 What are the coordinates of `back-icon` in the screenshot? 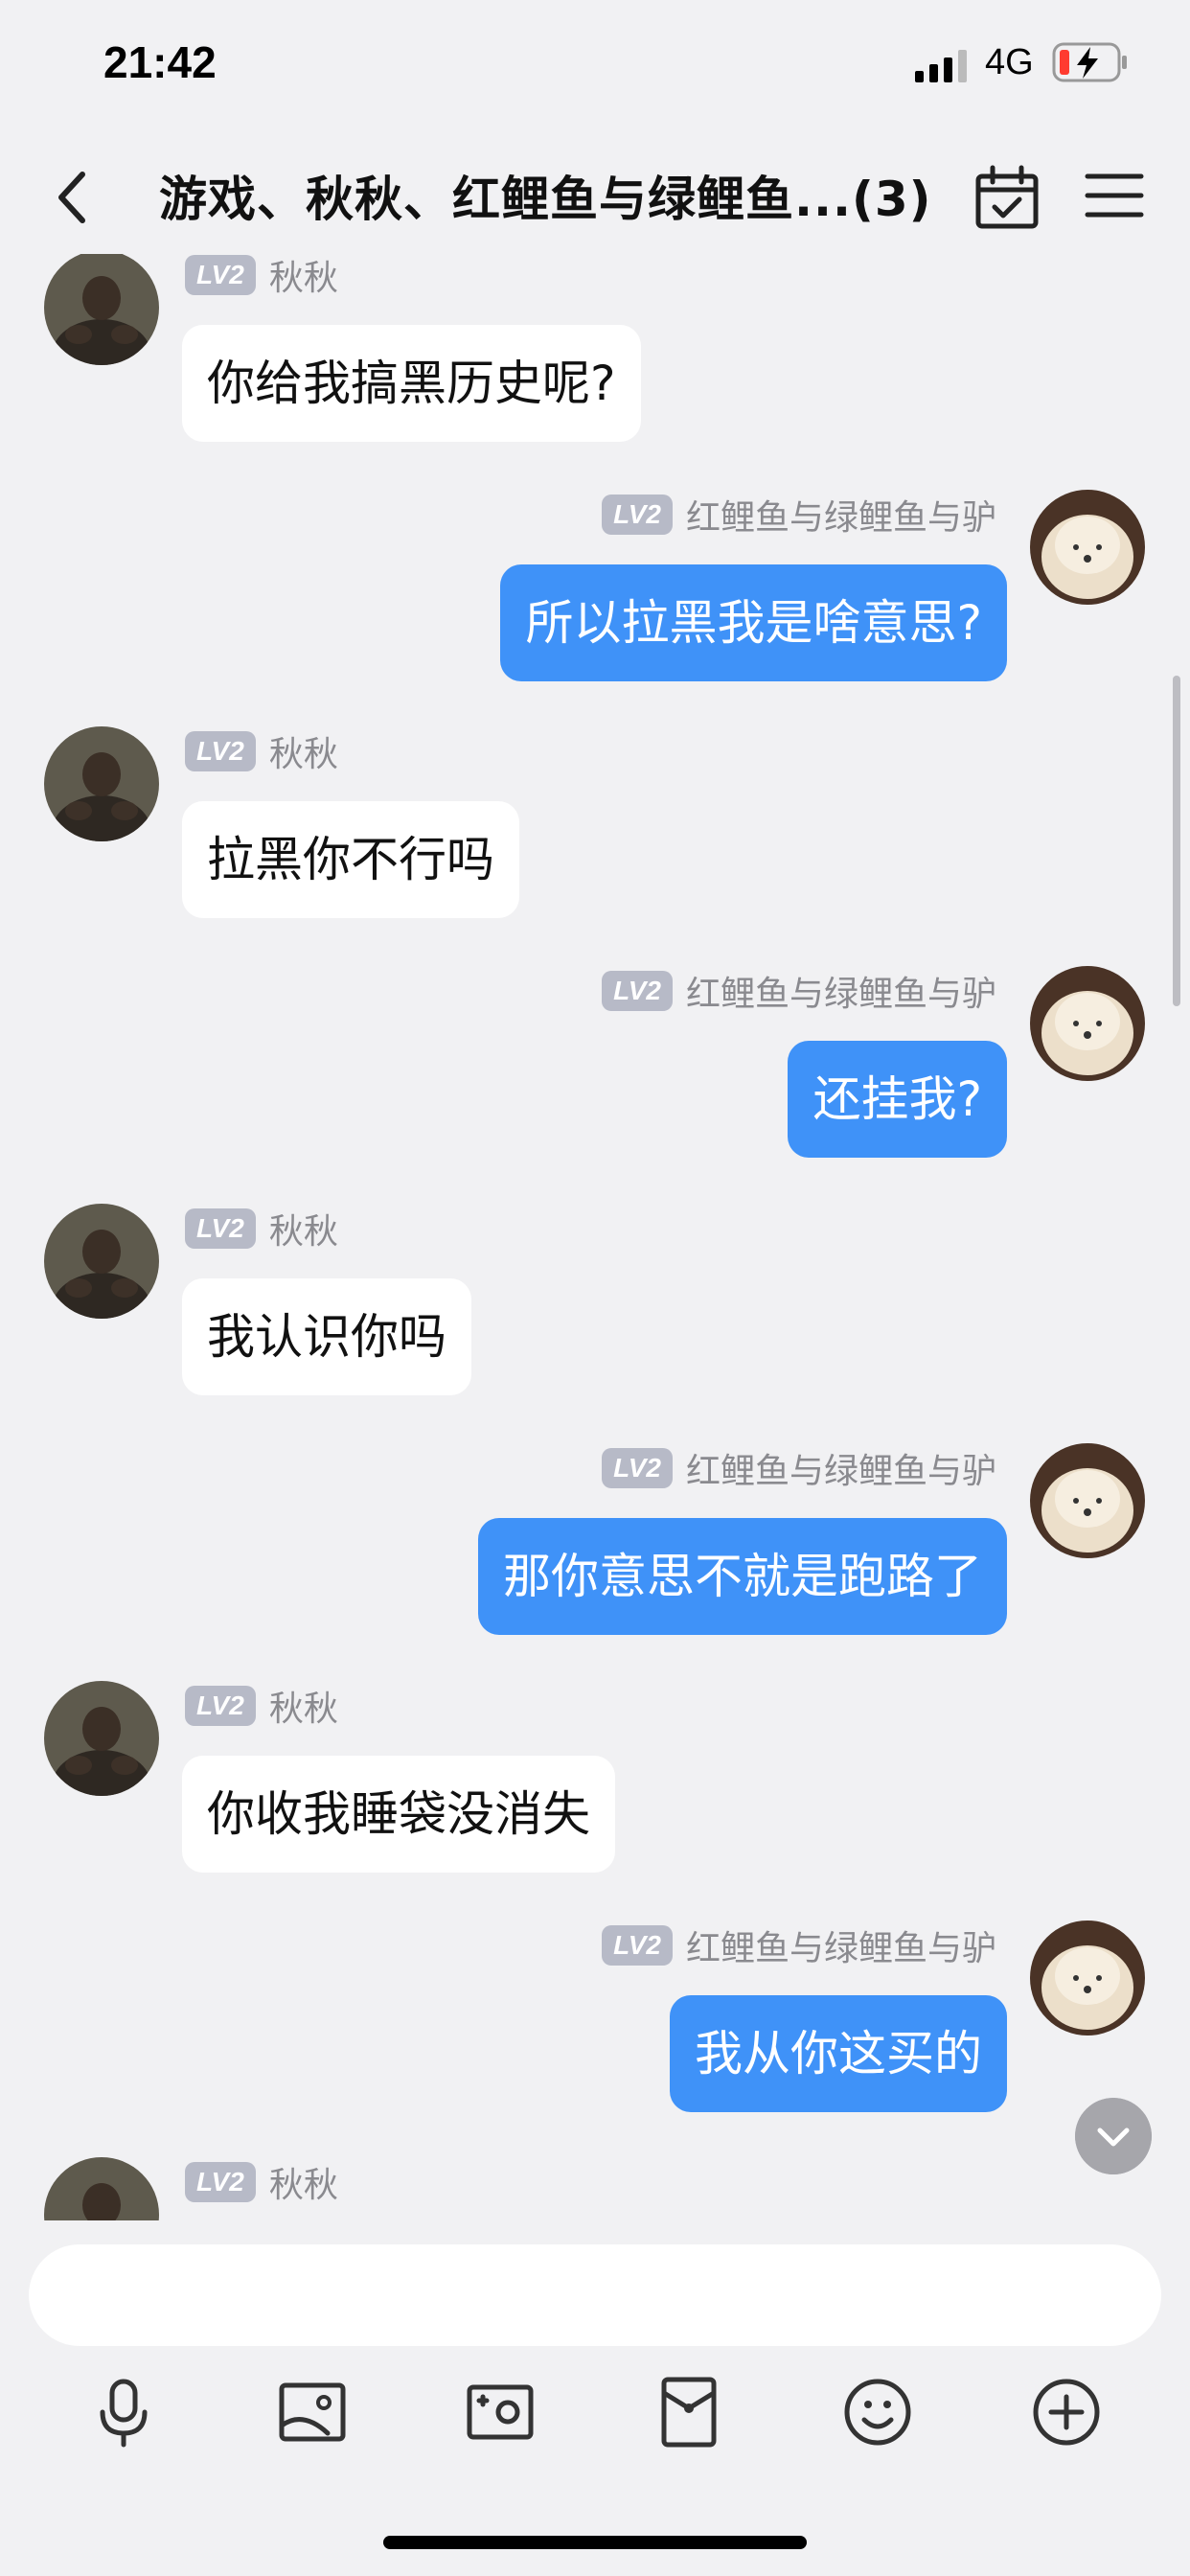 It's located at (71, 197).